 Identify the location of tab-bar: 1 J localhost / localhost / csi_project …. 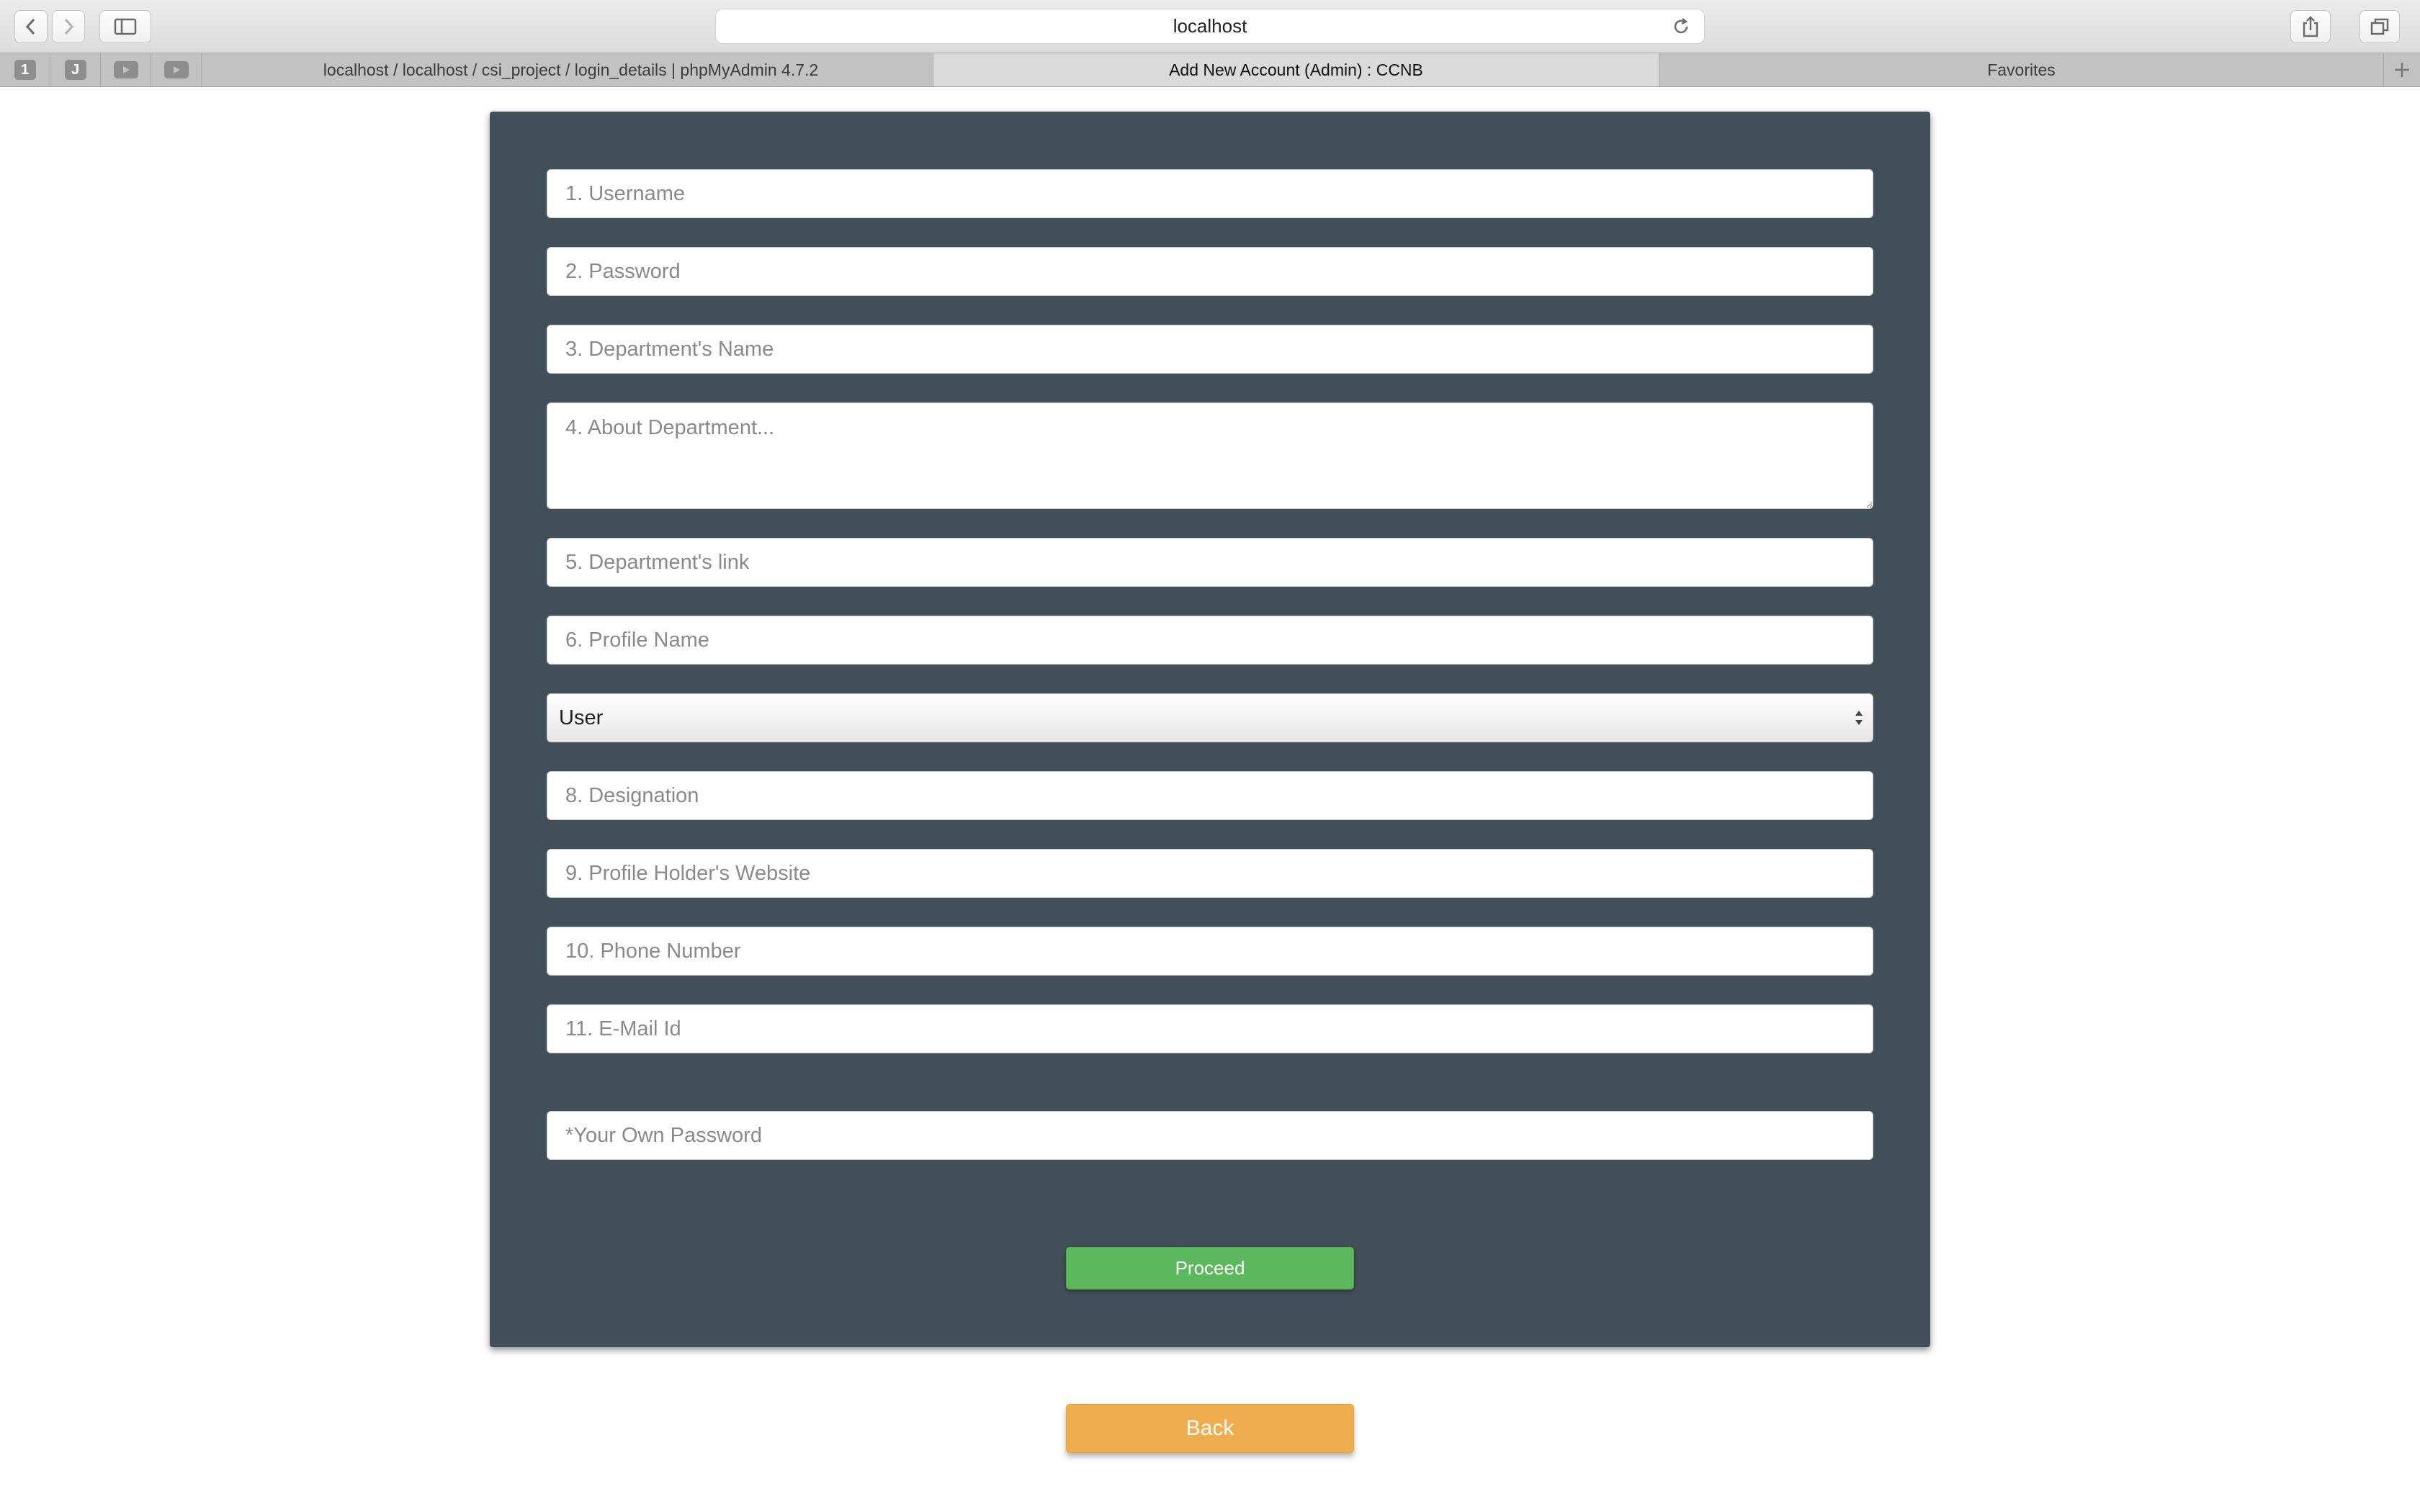
(1210, 70).